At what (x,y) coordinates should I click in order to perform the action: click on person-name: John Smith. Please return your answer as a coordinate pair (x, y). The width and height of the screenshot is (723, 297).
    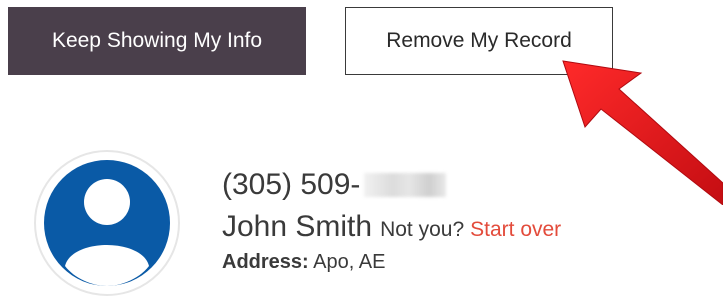
    Looking at the image, I should click on (297, 226).